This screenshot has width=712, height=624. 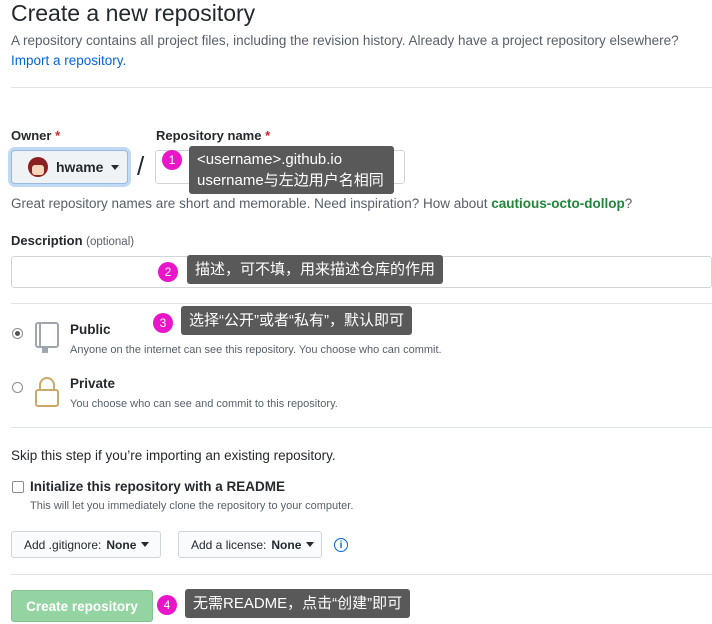 I want to click on license-label: Add a license:, so click(x=229, y=544).